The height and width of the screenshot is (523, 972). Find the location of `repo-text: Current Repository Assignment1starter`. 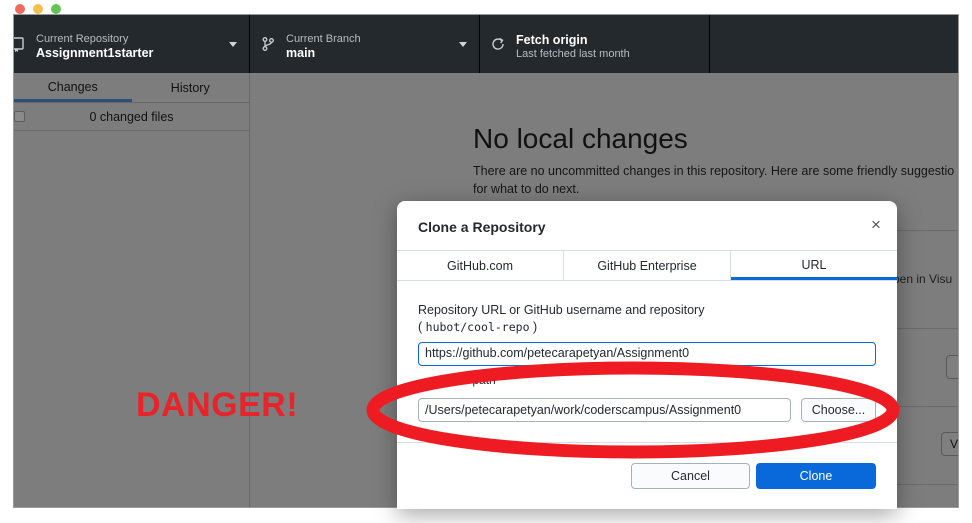

repo-text: Current Repository Assignment1starter is located at coordinates (94, 47).